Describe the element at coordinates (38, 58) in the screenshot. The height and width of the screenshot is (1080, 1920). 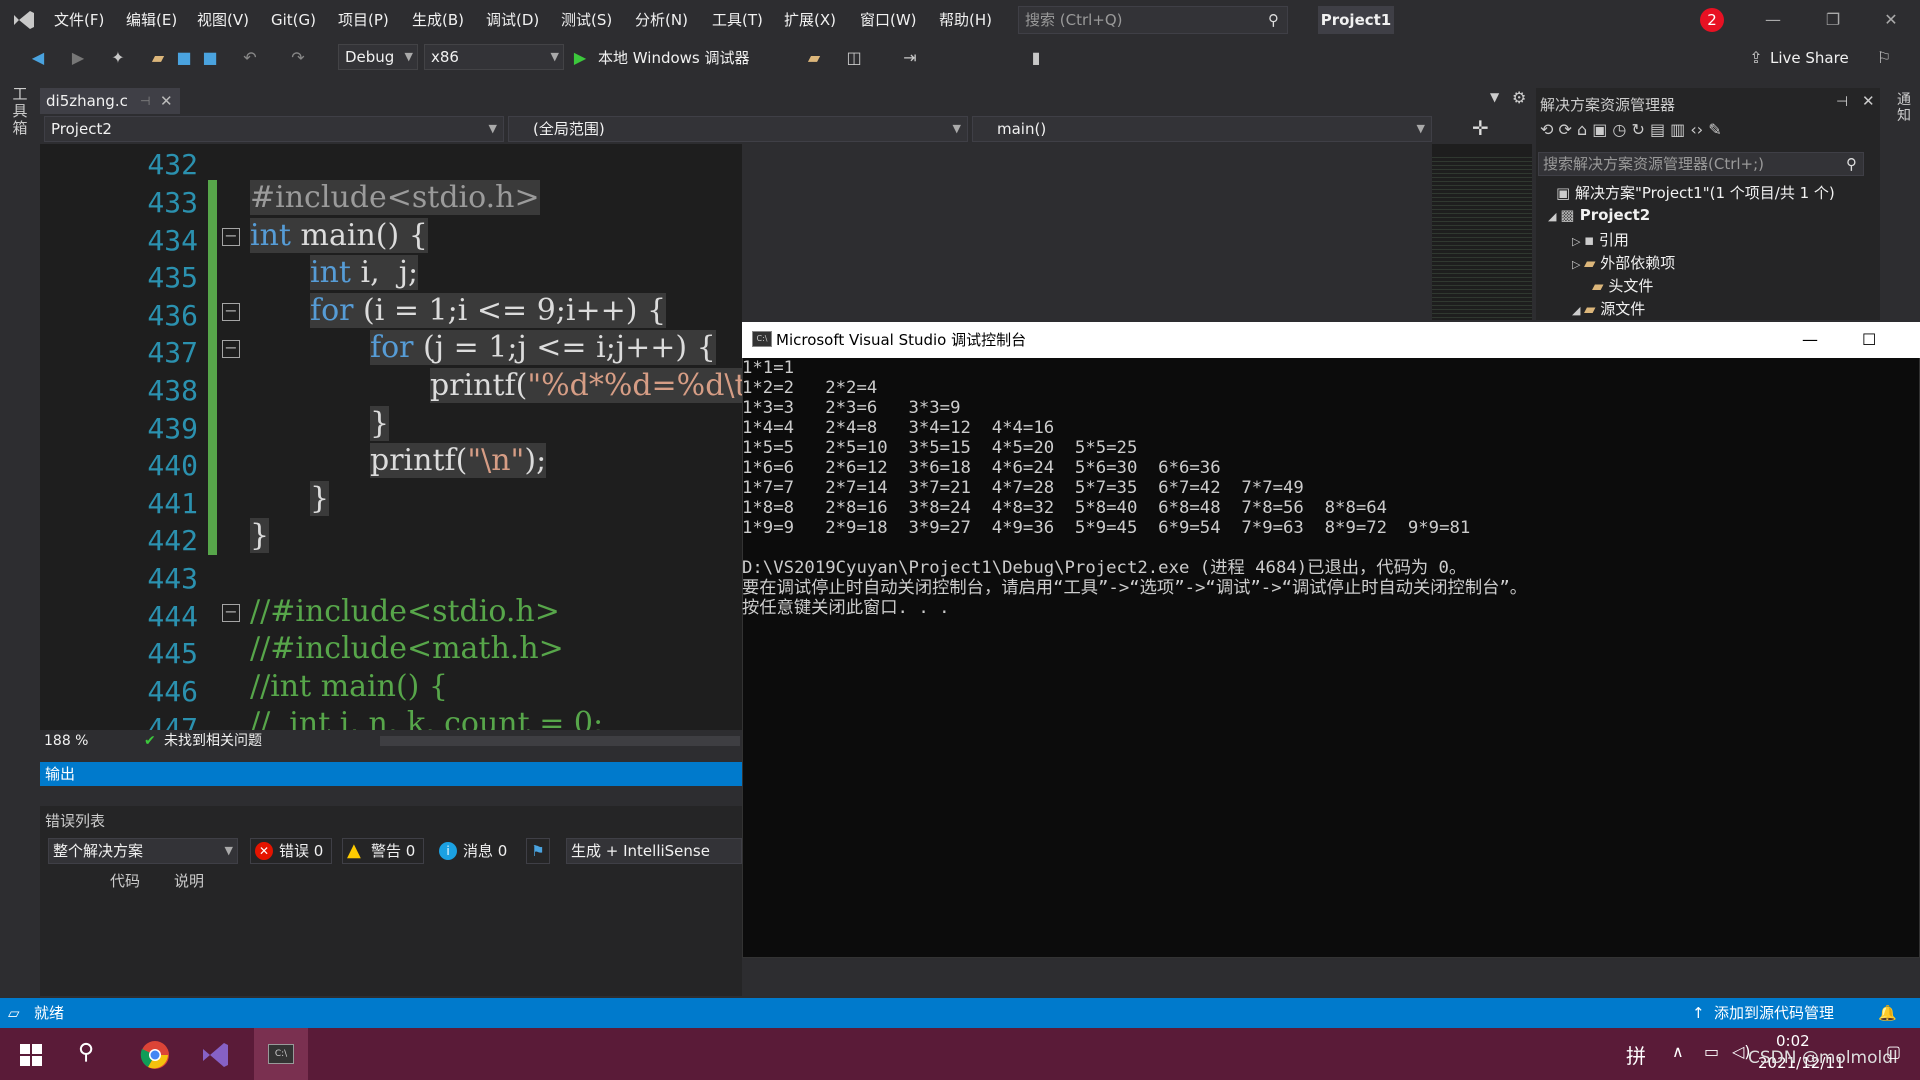
I see `back-icon: ◀` at that location.